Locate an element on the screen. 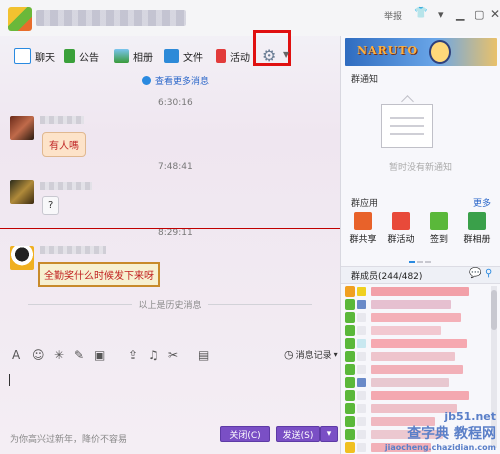 The height and width of the screenshot is (454, 500). banner-logo: NARUTO is located at coordinates (388, 50).